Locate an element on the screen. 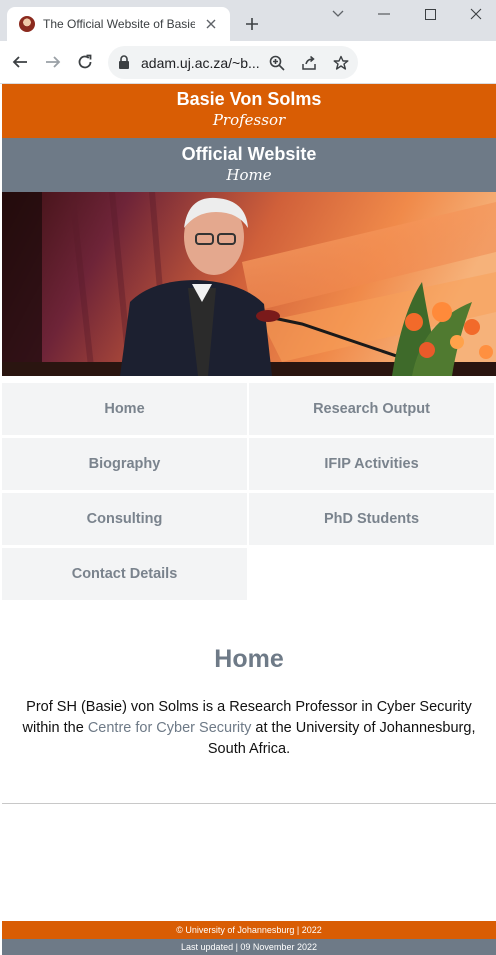 Image resolution: width=496 pixels, height=955 pixels. site-name: Basie Von Solms is located at coordinates (249, 99).